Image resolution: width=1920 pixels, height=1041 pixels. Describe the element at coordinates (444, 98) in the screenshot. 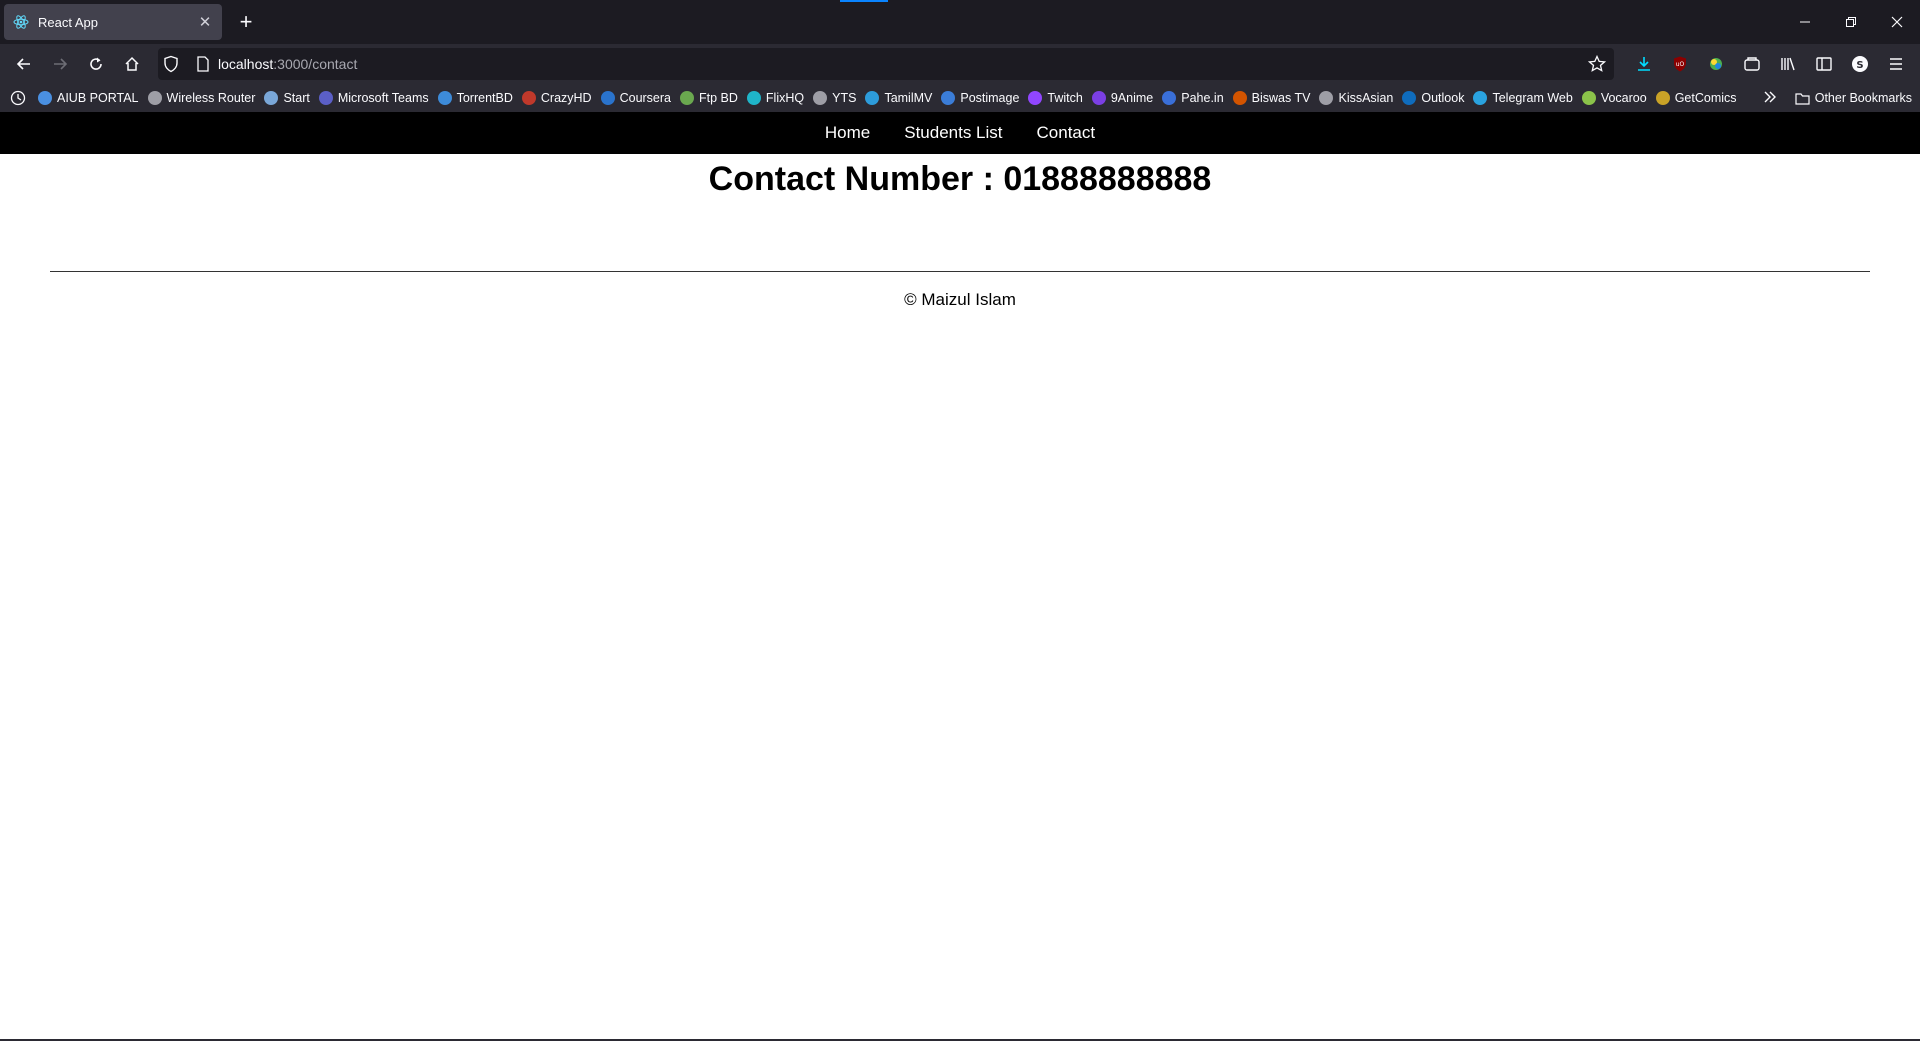

I see `torrentbd-icon` at that location.